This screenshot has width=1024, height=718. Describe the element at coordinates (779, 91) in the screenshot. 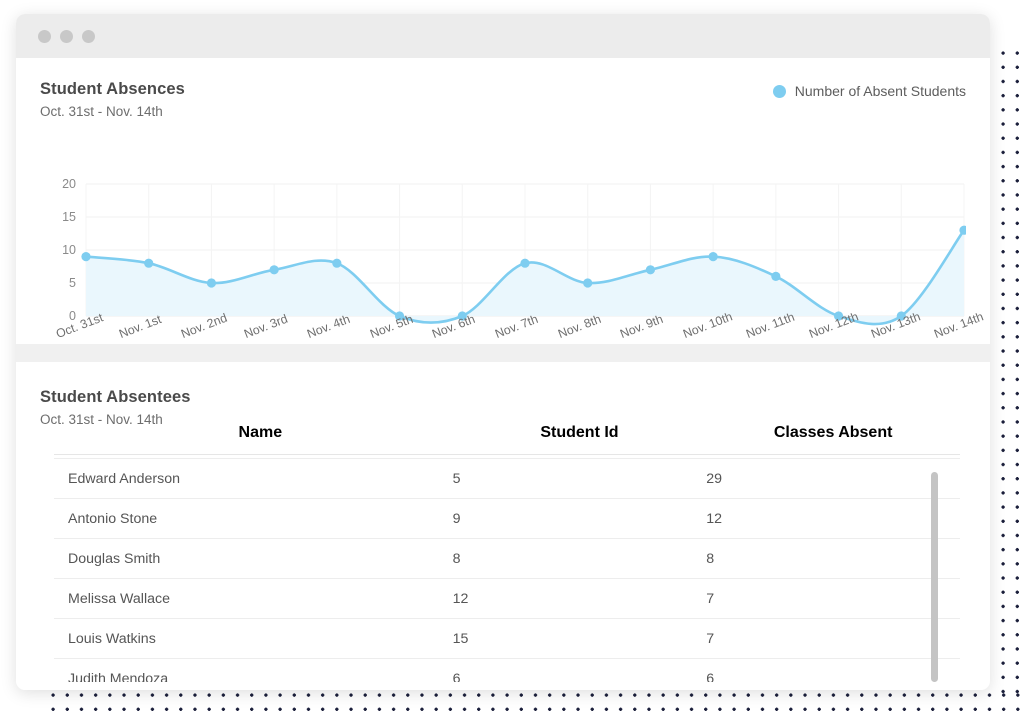

I see `legend-series-dot-icon` at that location.